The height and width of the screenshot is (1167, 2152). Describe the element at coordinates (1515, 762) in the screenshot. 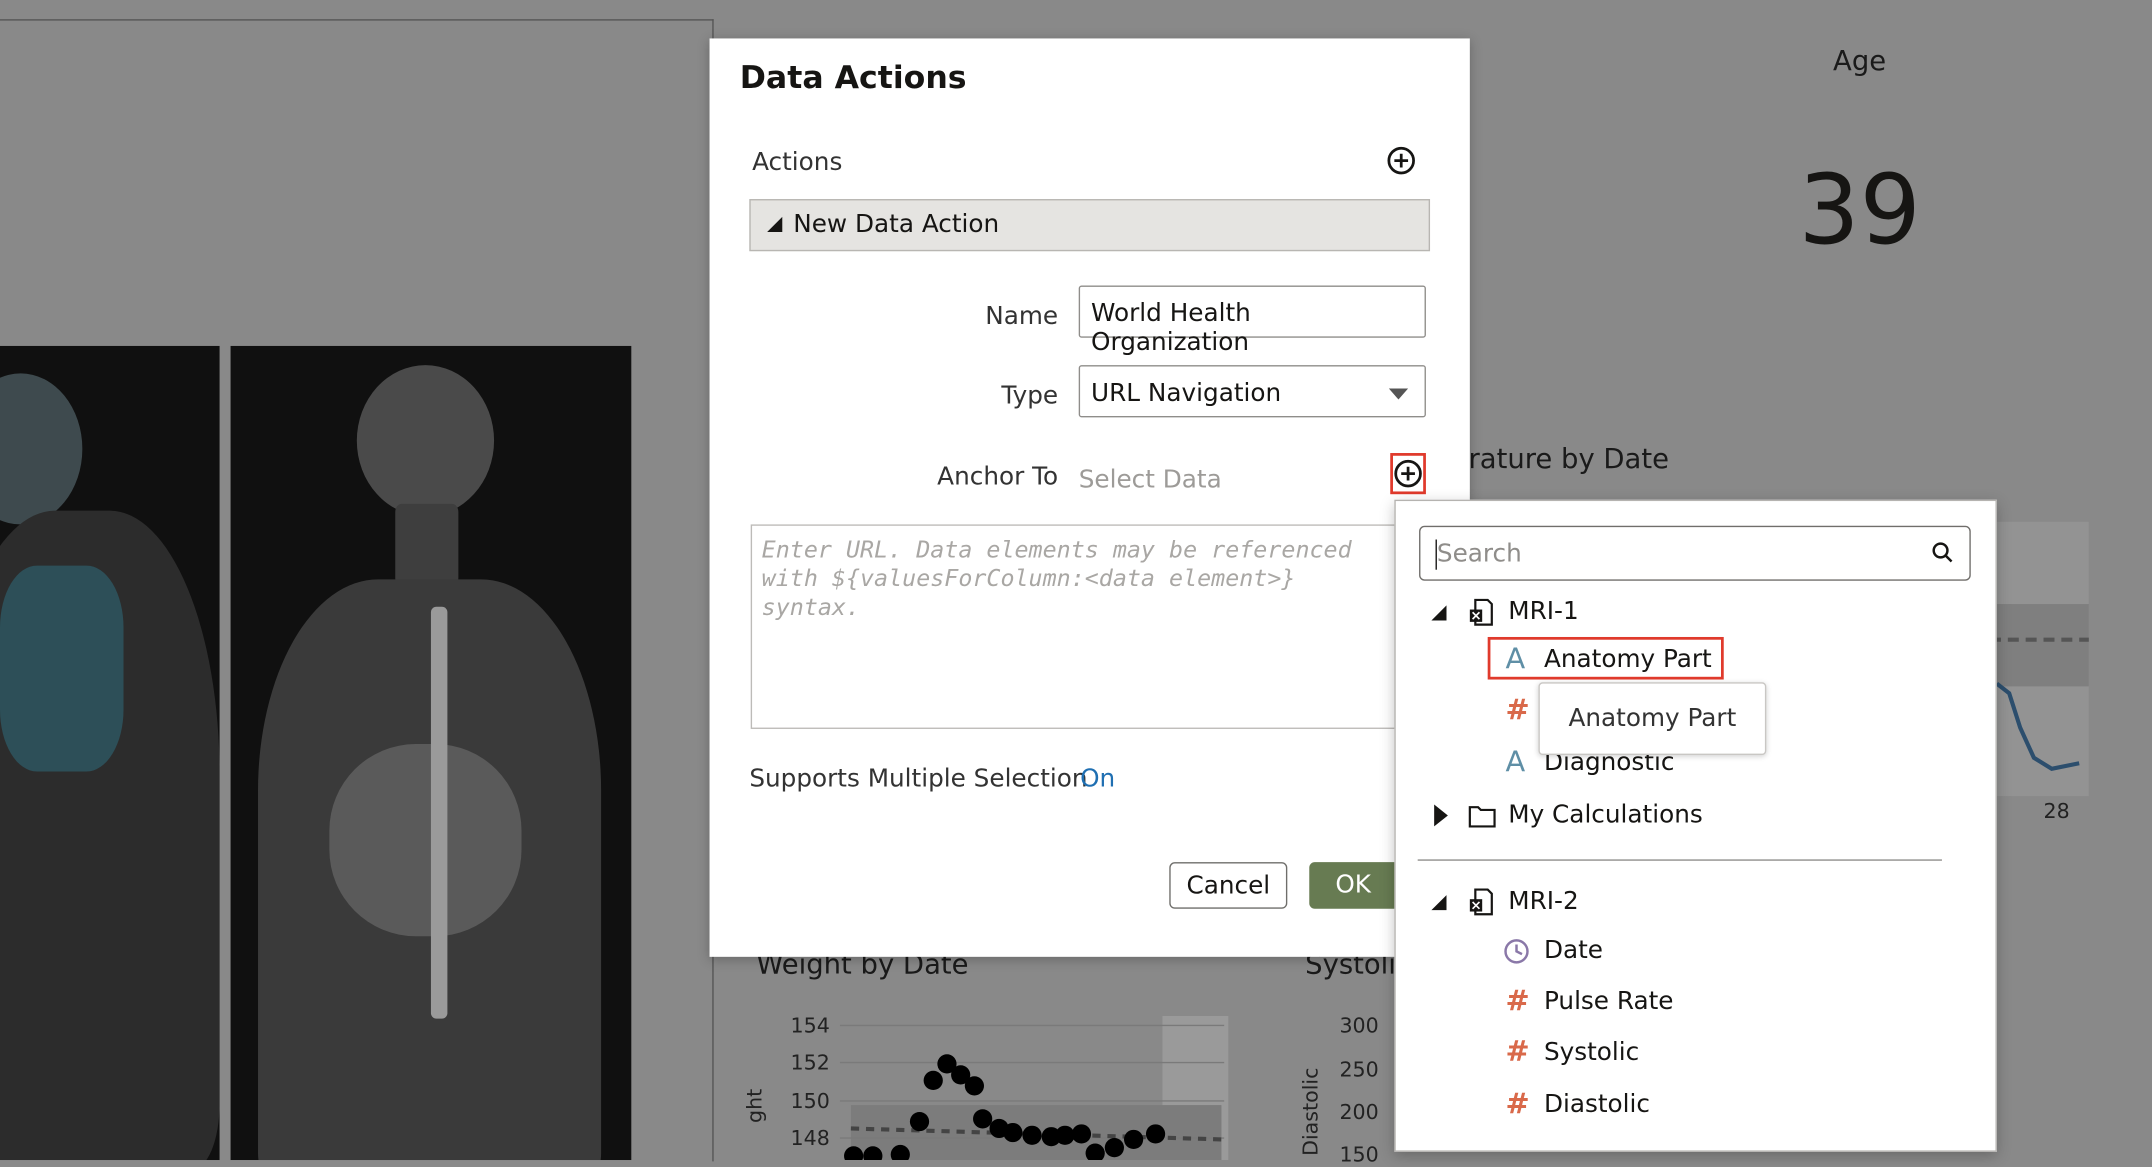

I see `attribute-icon: A` at that location.